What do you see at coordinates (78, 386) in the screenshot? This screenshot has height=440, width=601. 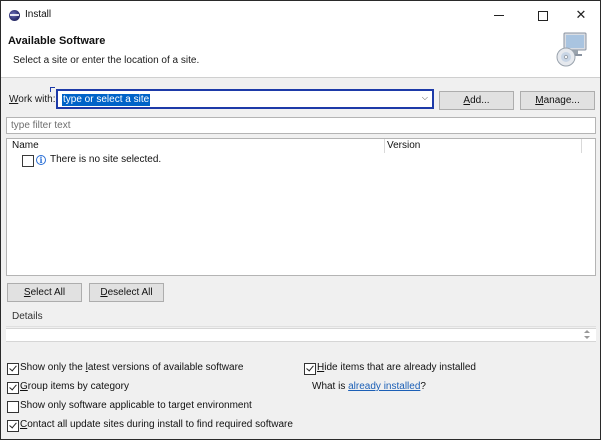 I see `group-text: roup items by category` at bounding box center [78, 386].